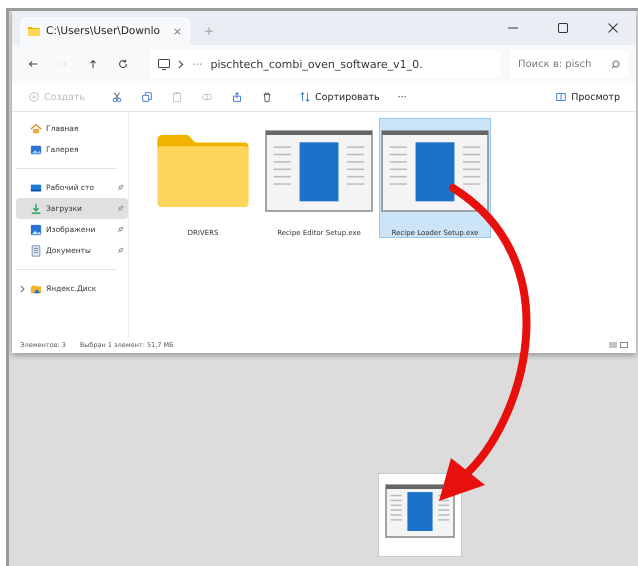  What do you see at coordinates (36, 208) in the screenshot?
I see `download-icon` at bounding box center [36, 208].